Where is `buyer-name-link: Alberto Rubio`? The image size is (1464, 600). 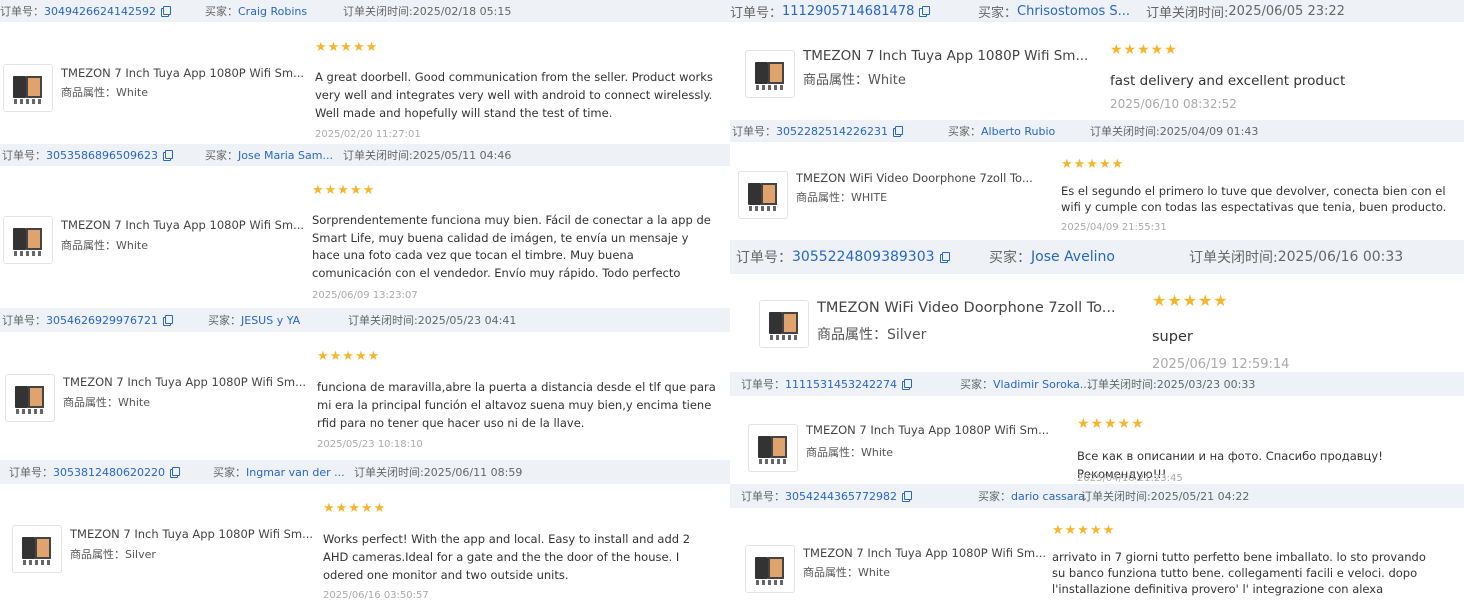 buyer-name-link: Alberto Rubio is located at coordinates (1018, 131).